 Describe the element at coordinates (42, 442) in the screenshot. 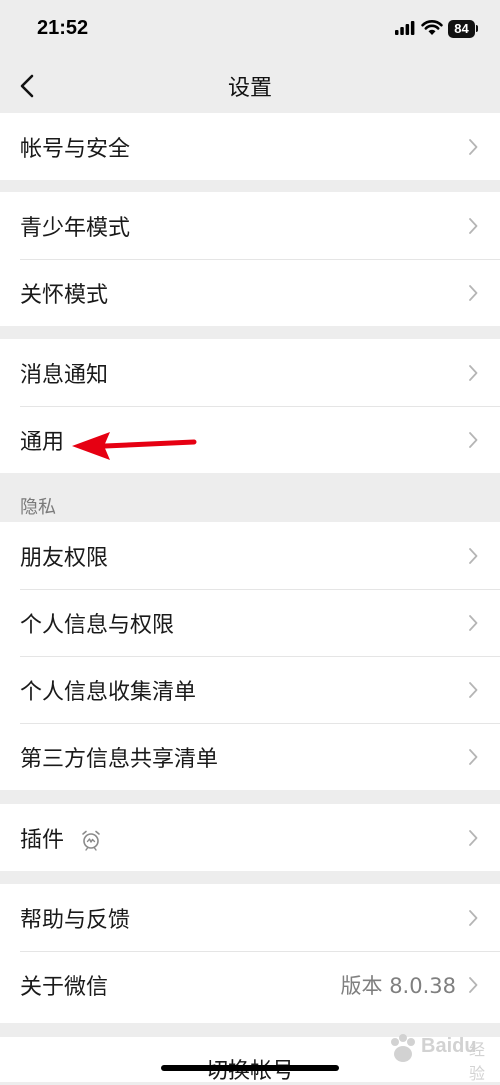

I see `settings-item-label: 通用` at that location.